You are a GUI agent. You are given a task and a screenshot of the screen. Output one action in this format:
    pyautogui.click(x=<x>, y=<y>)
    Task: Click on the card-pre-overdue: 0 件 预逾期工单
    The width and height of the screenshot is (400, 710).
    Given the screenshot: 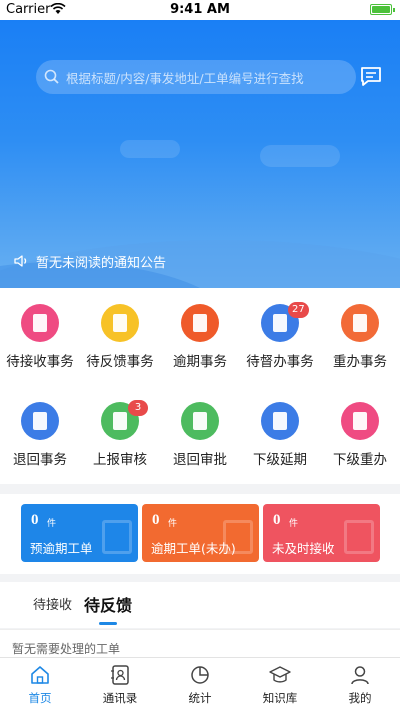 What is the action you would take?
    pyautogui.click(x=79, y=533)
    